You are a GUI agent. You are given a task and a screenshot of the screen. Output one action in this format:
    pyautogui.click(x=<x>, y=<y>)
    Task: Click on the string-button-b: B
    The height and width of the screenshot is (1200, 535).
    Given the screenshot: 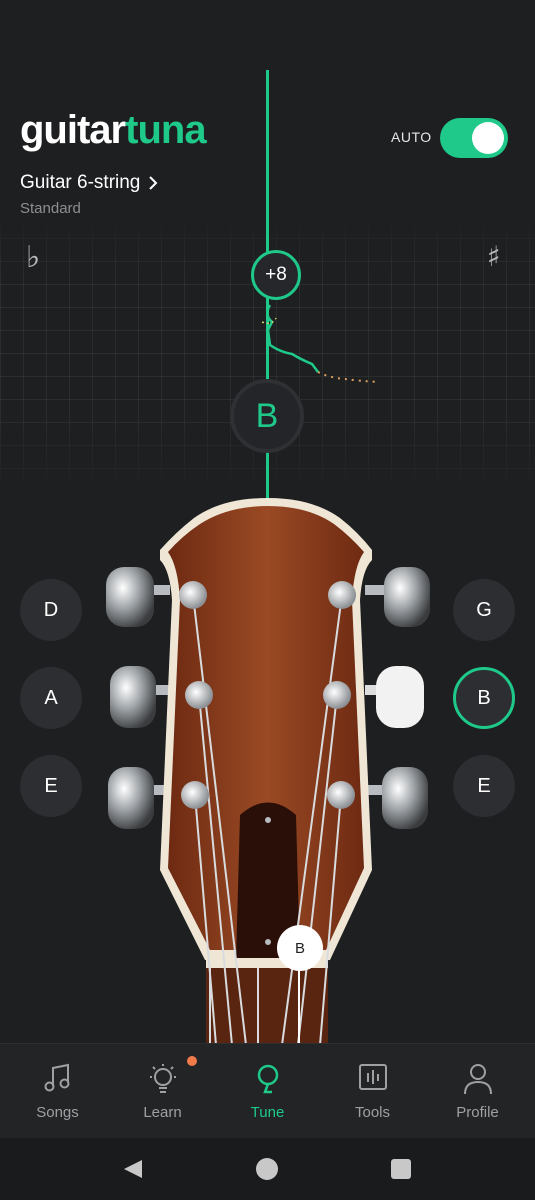 What is the action you would take?
    pyautogui.click(x=484, y=698)
    